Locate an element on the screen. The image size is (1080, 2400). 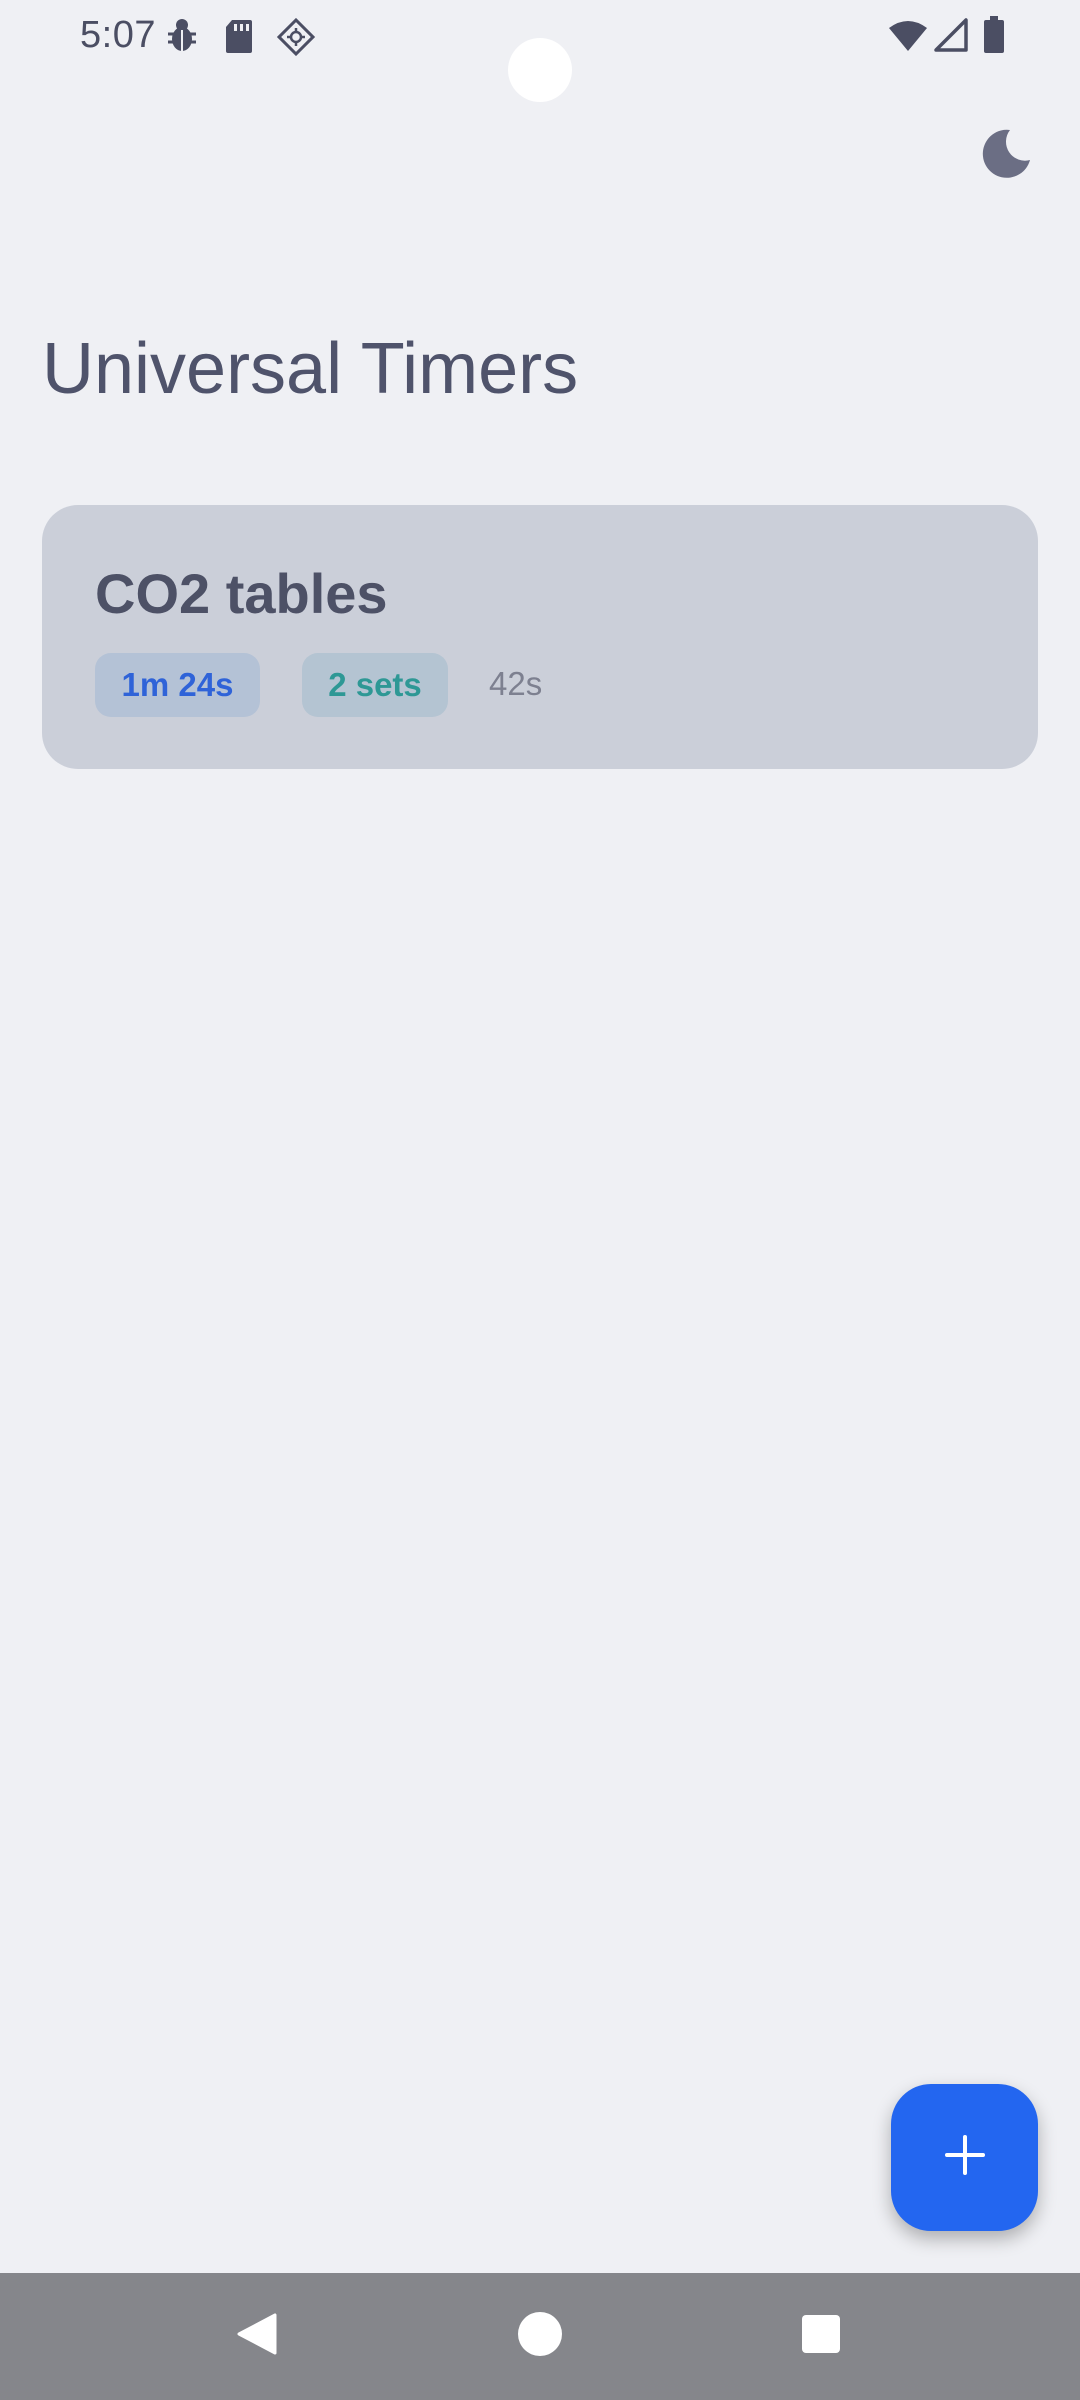
sets-chip: 2 sets is located at coordinates (375, 685).